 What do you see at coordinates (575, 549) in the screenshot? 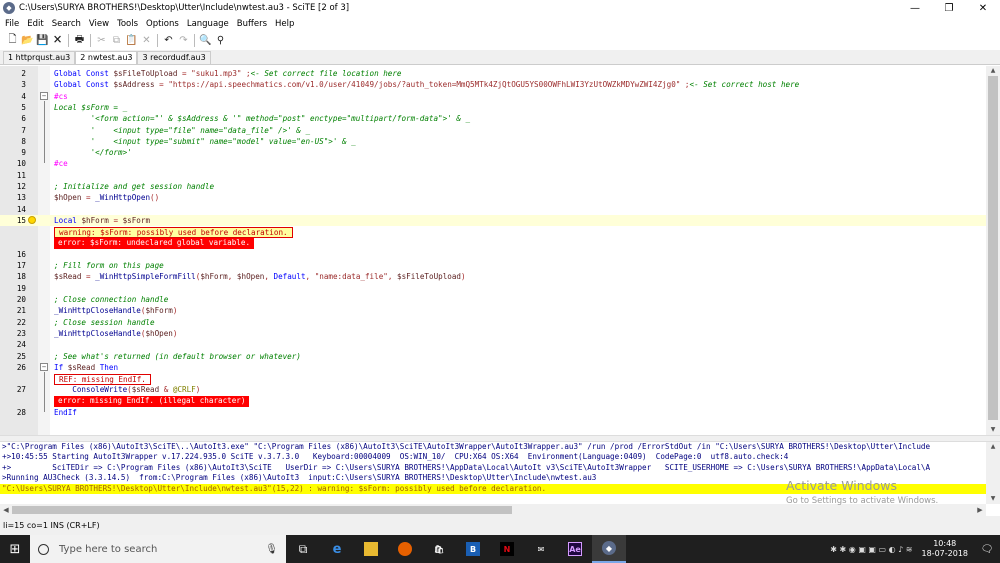
I see `after-effects-icon: Ae` at bounding box center [575, 549].